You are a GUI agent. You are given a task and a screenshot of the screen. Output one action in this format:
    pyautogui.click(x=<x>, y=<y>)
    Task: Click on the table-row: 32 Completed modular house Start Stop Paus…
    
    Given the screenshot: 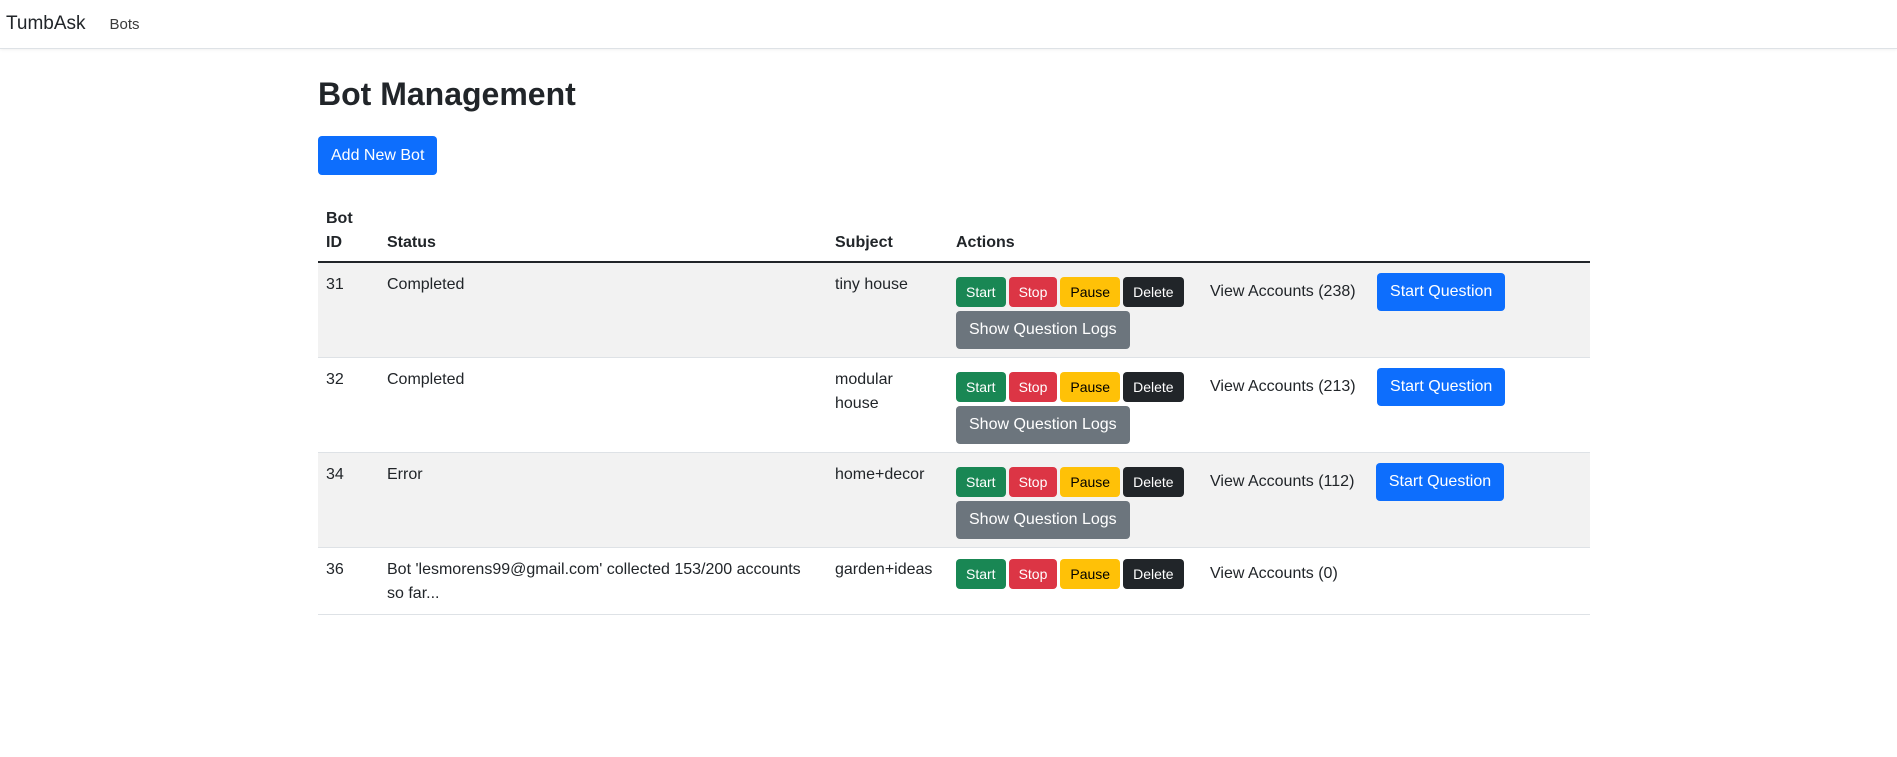 What is the action you would take?
    pyautogui.click(x=954, y=405)
    